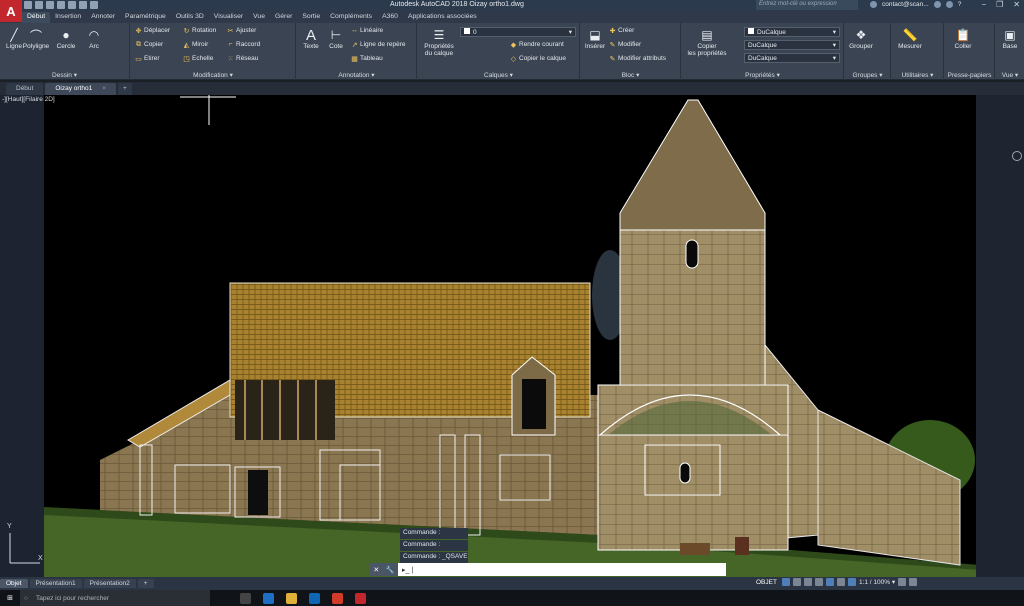  What do you see at coordinates (367, 59) in the screenshot?
I see `table-tool: ▦ Tableau` at bounding box center [367, 59].